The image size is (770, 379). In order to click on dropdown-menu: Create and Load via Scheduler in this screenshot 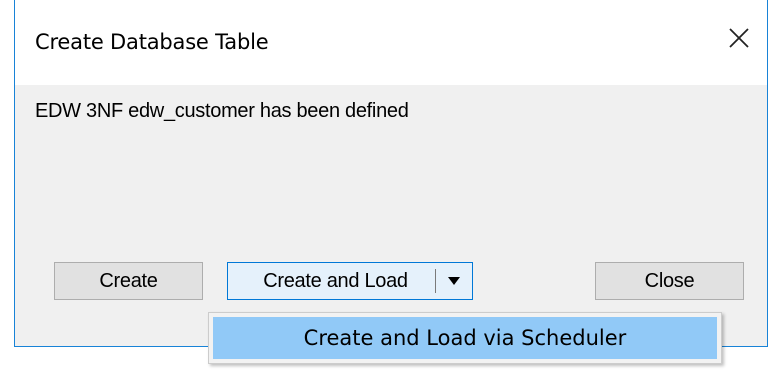, I will do `click(465, 338)`.